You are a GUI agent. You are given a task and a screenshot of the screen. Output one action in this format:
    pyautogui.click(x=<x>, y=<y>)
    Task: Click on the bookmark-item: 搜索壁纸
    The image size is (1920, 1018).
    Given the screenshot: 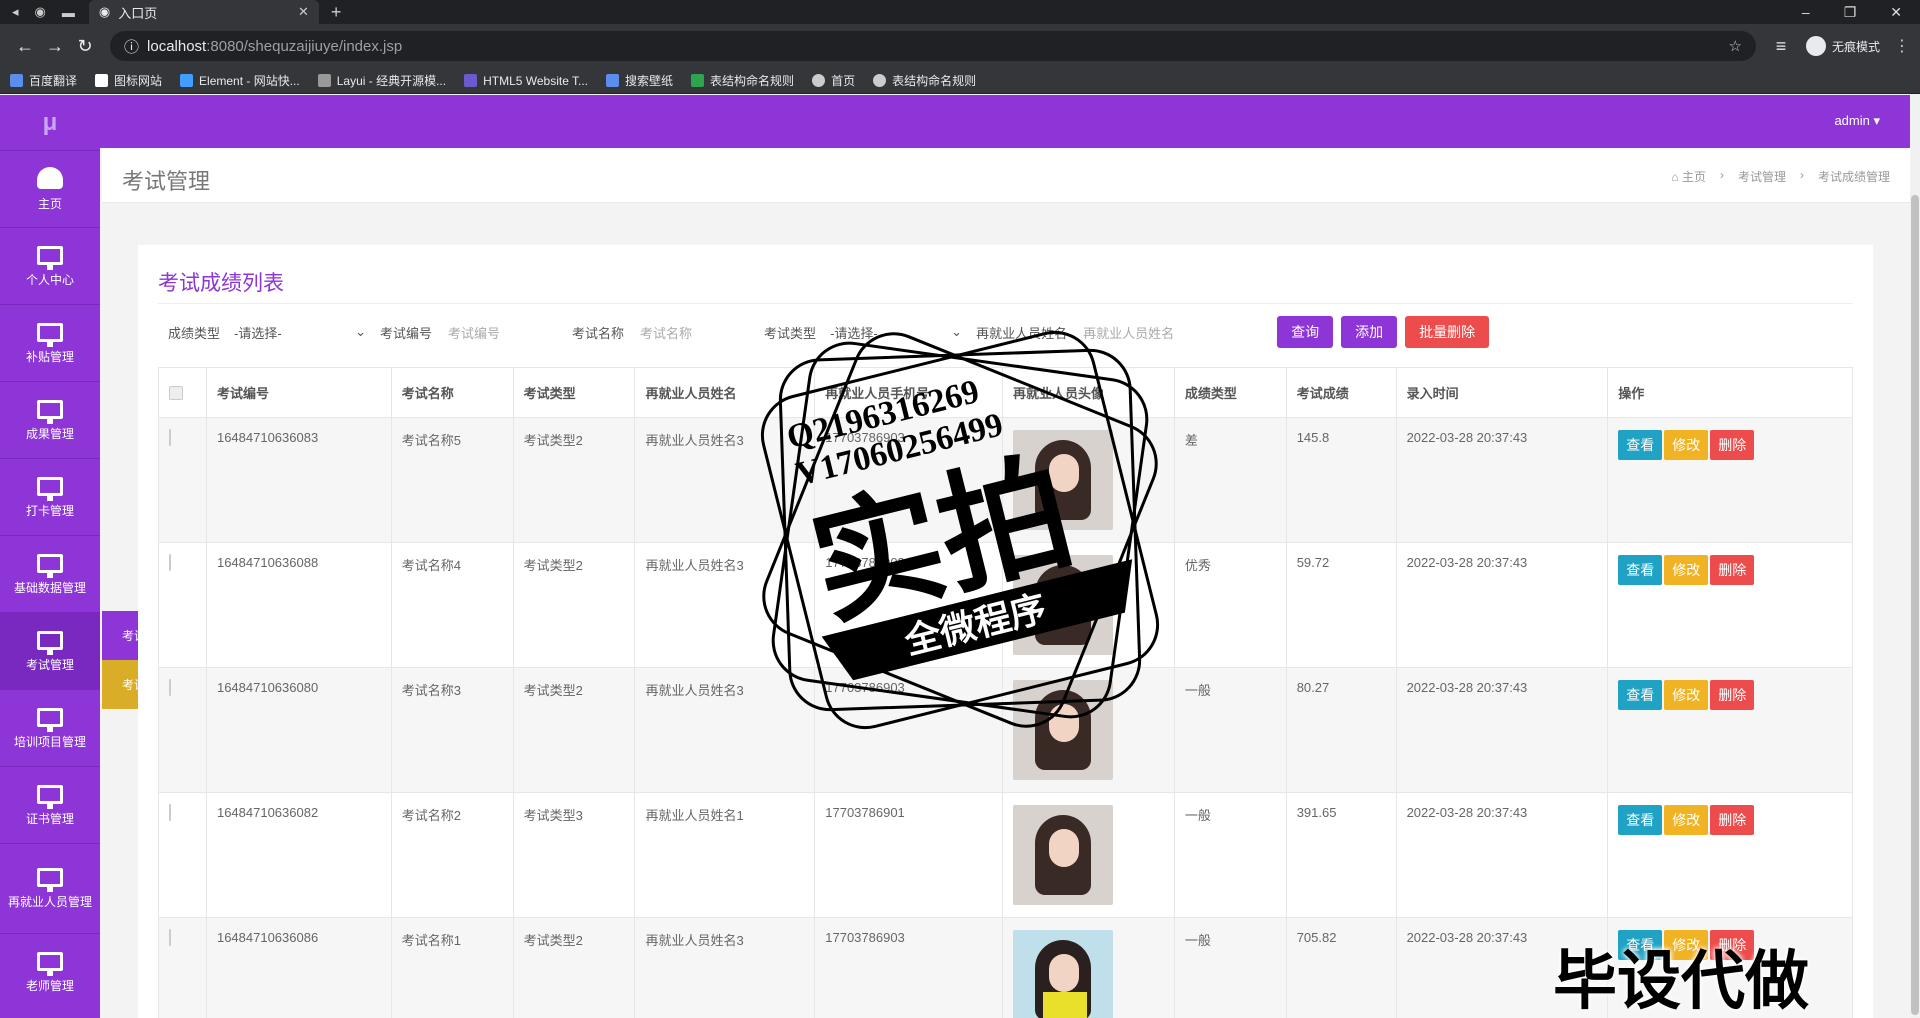 What is the action you would take?
    pyautogui.click(x=639, y=80)
    